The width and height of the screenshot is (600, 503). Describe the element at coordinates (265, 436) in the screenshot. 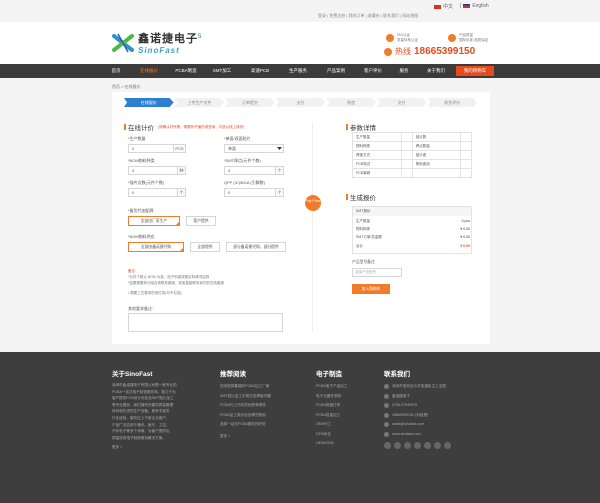

I see `reading-more-link: 更多 >` at that location.